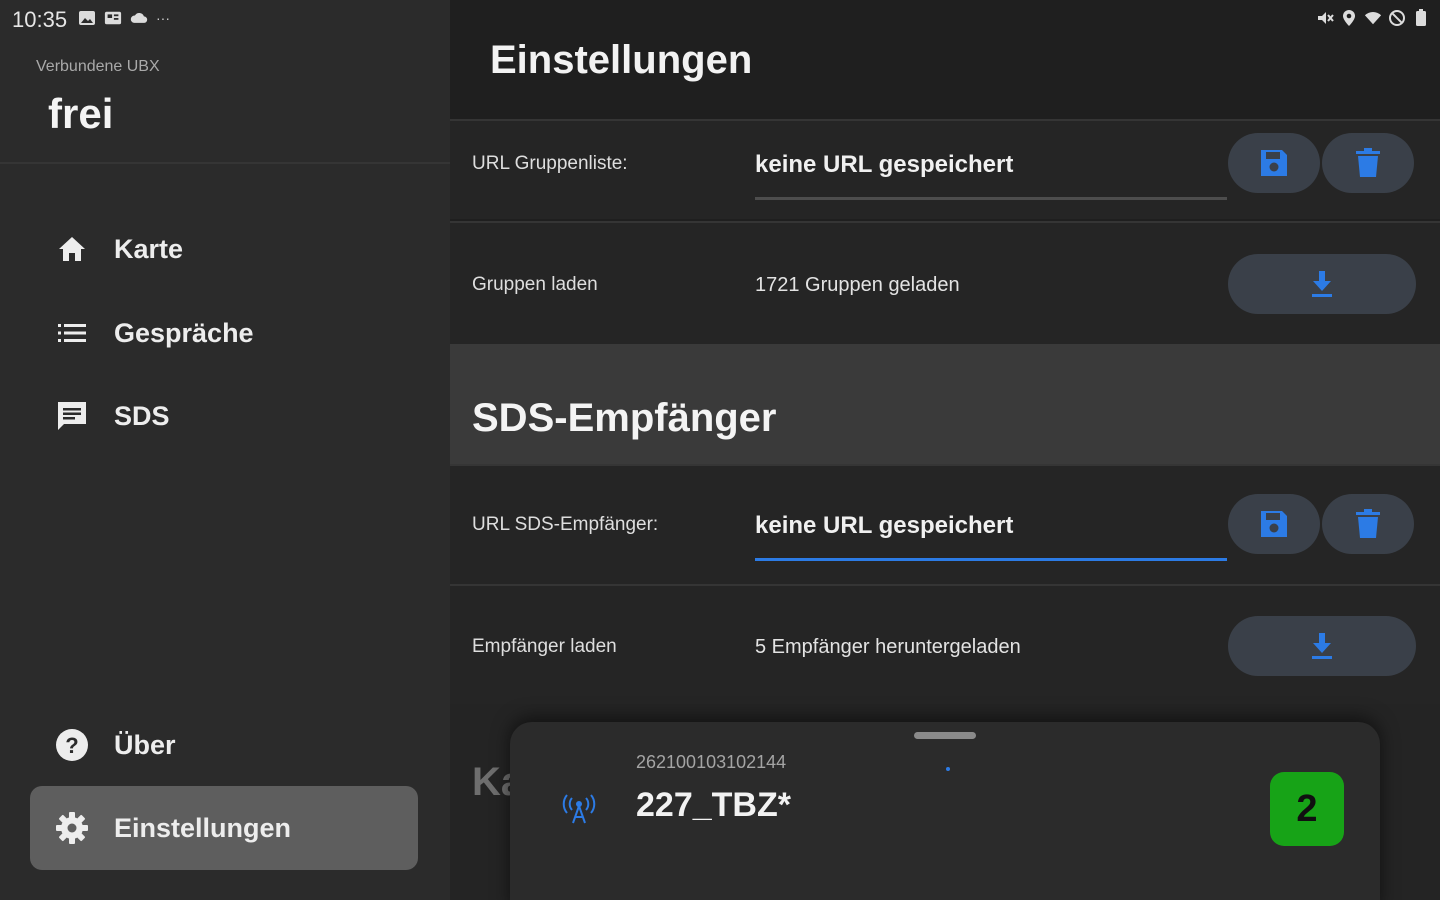 The height and width of the screenshot is (900, 1440). What do you see at coordinates (535, 284) in the screenshot?
I see `load-groups-label: Gruppen laden` at bounding box center [535, 284].